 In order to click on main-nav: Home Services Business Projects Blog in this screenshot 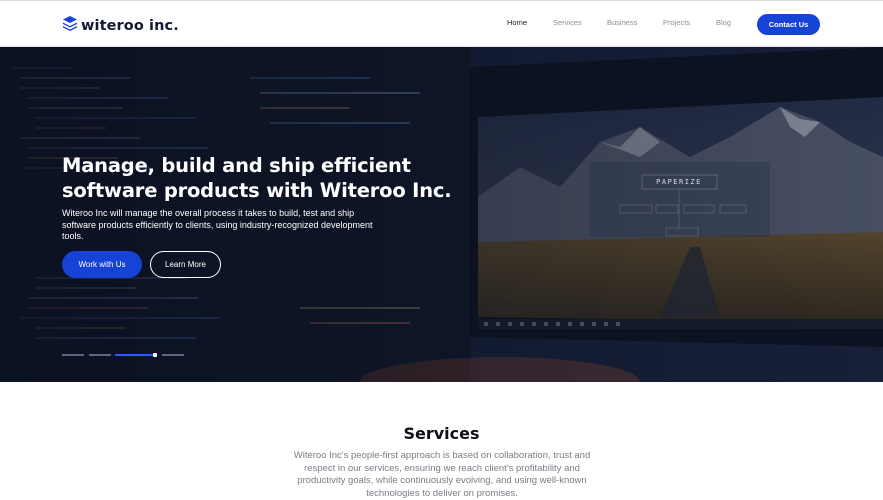, I will do `click(441, 25)`.